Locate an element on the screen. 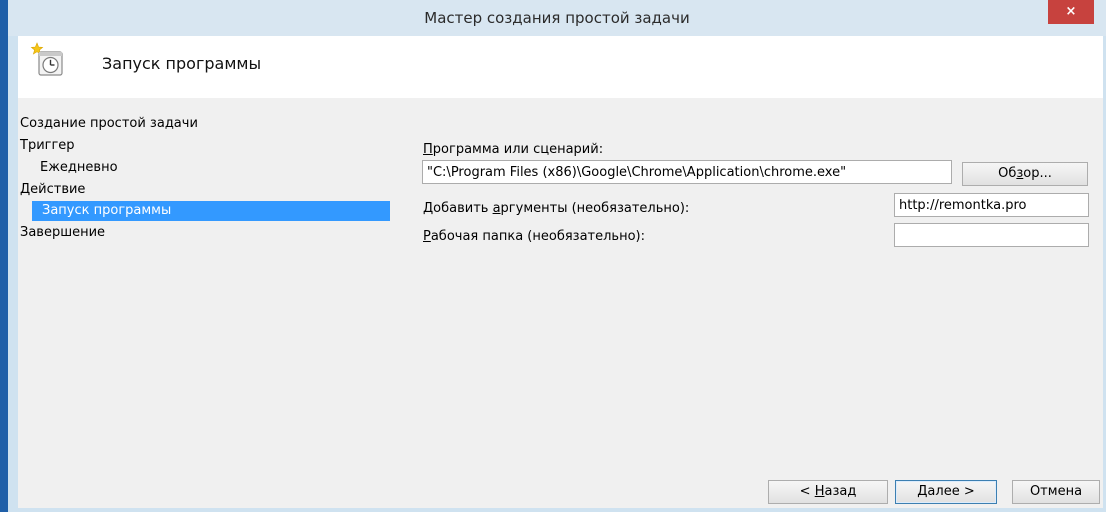 This screenshot has width=1106, height=512. program-path-input is located at coordinates (687, 172).